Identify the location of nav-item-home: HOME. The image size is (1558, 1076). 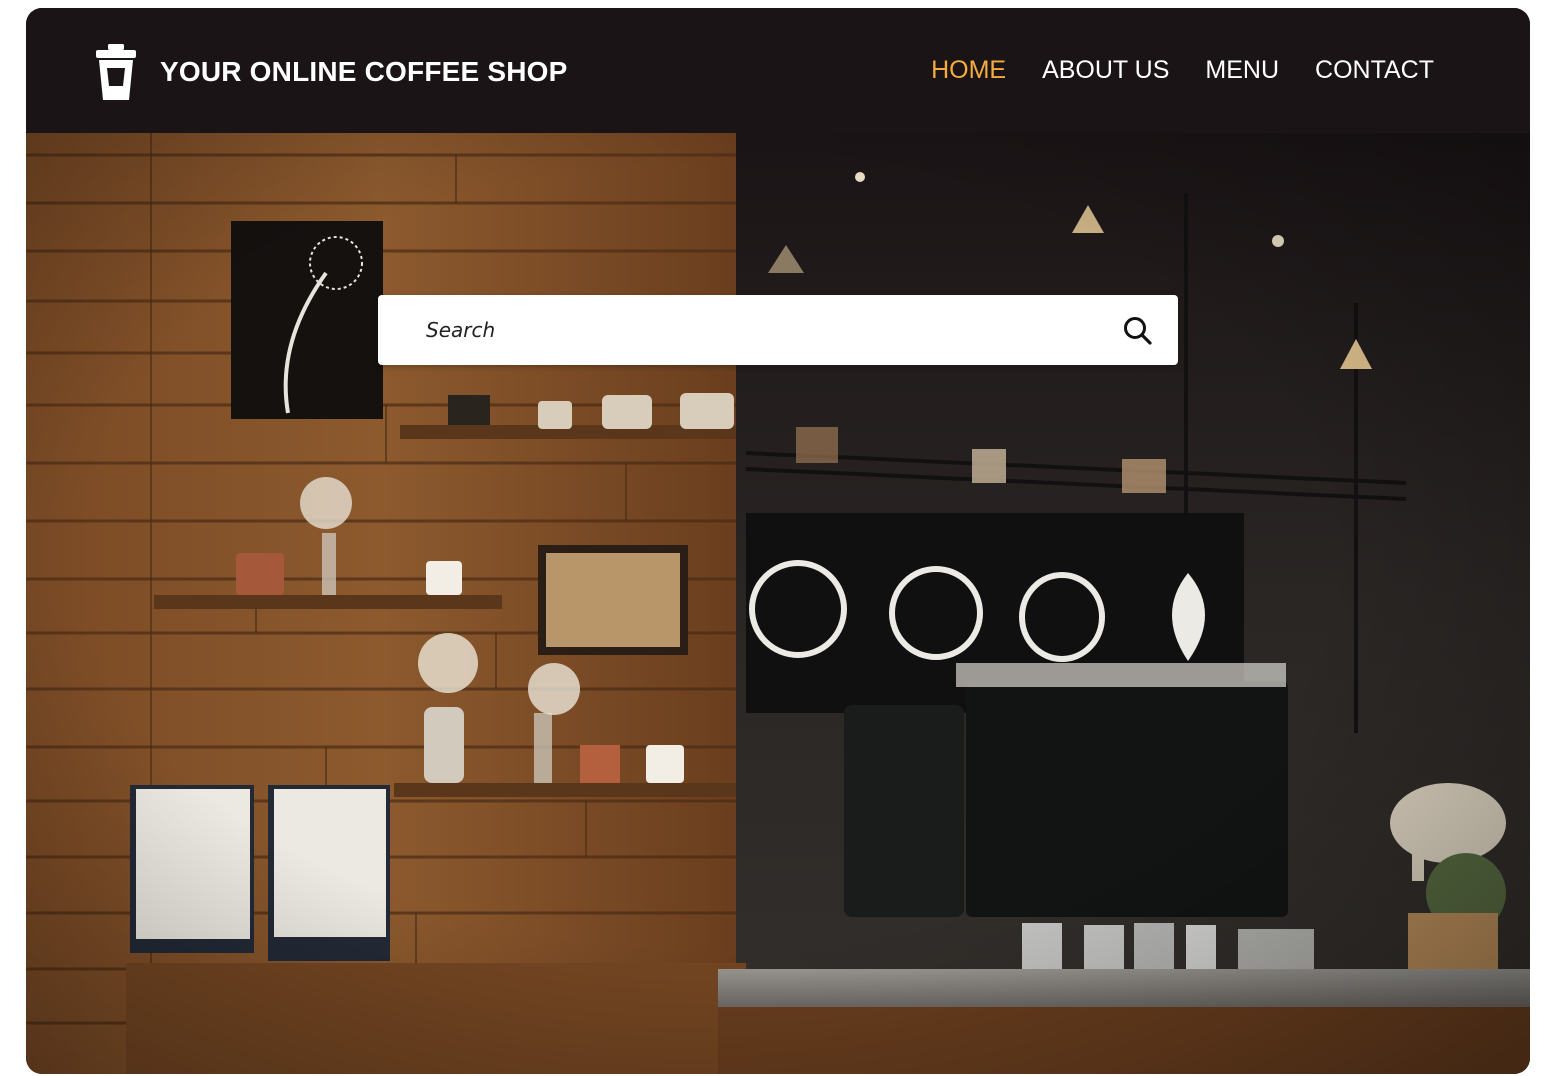
(968, 70).